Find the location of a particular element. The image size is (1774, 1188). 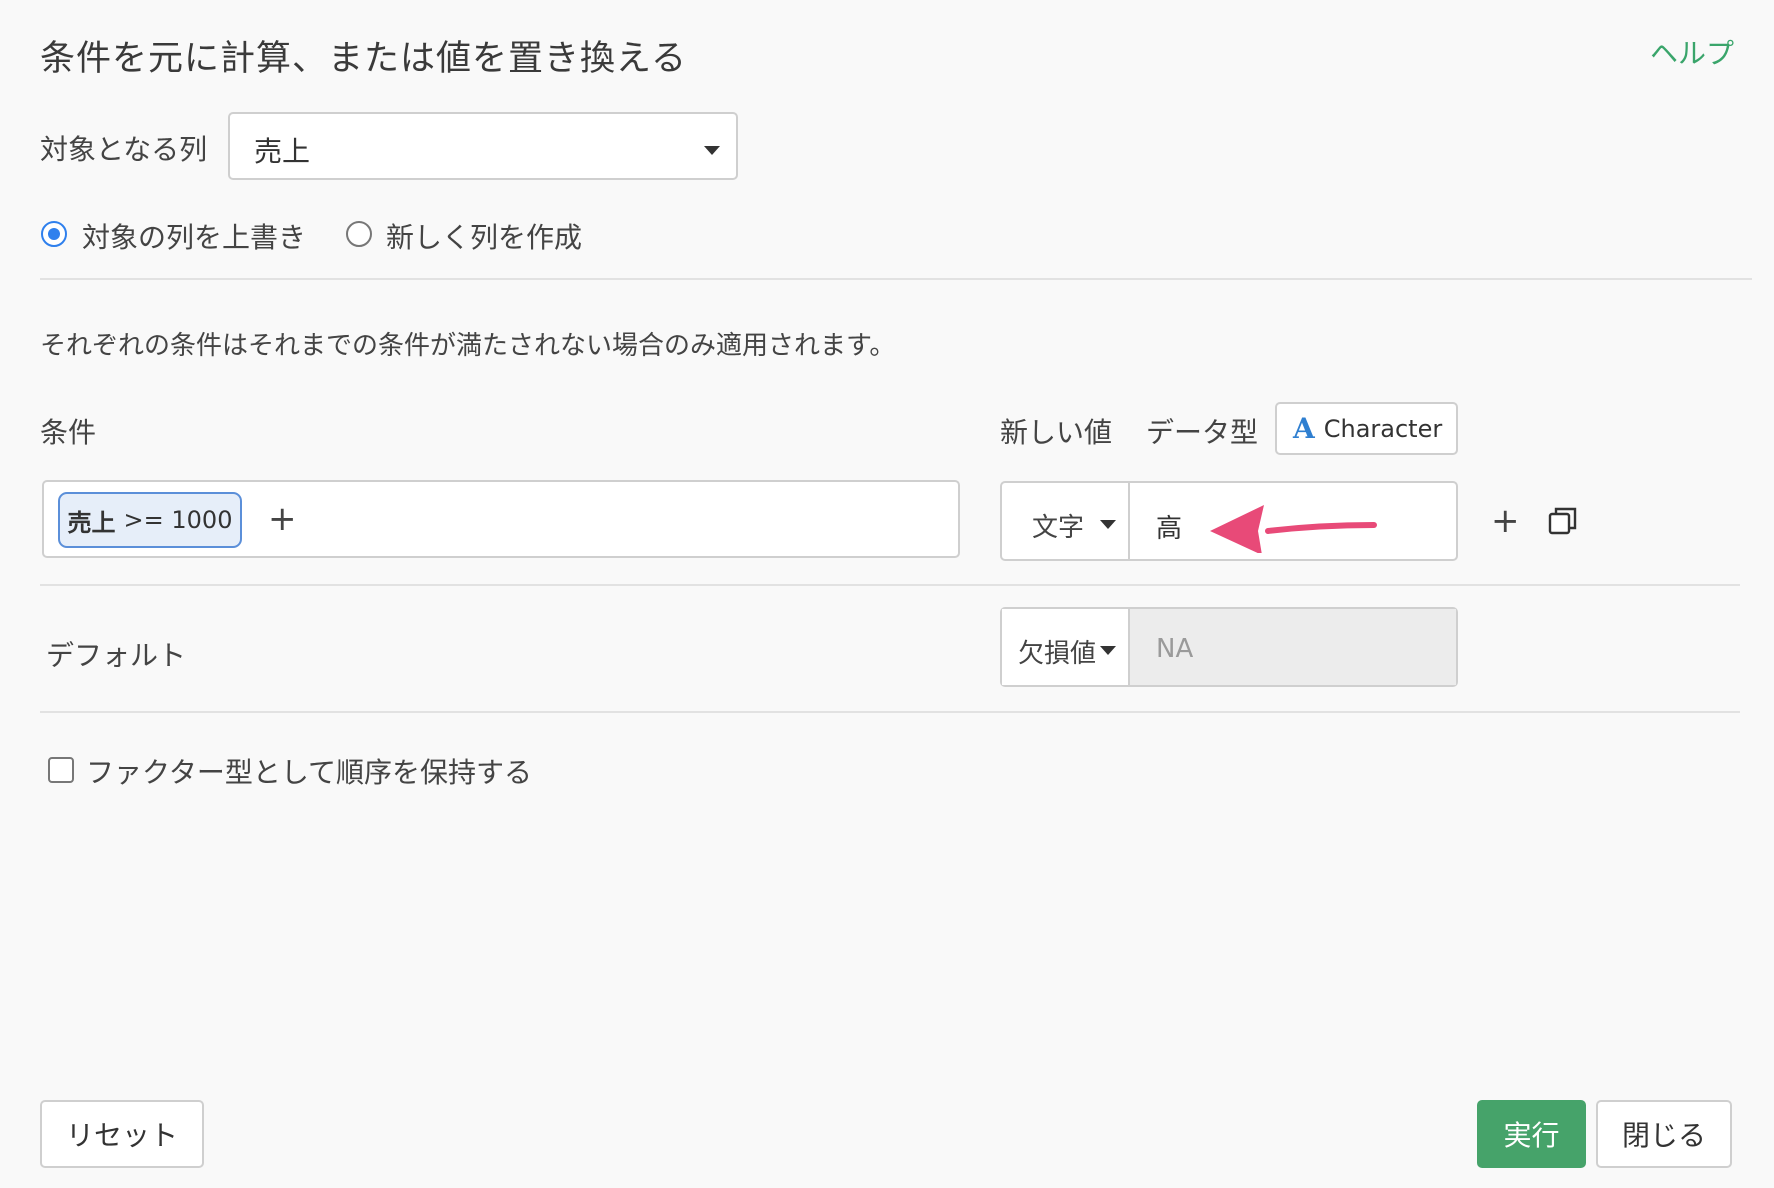

radio-new-column is located at coordinates (359, 234).